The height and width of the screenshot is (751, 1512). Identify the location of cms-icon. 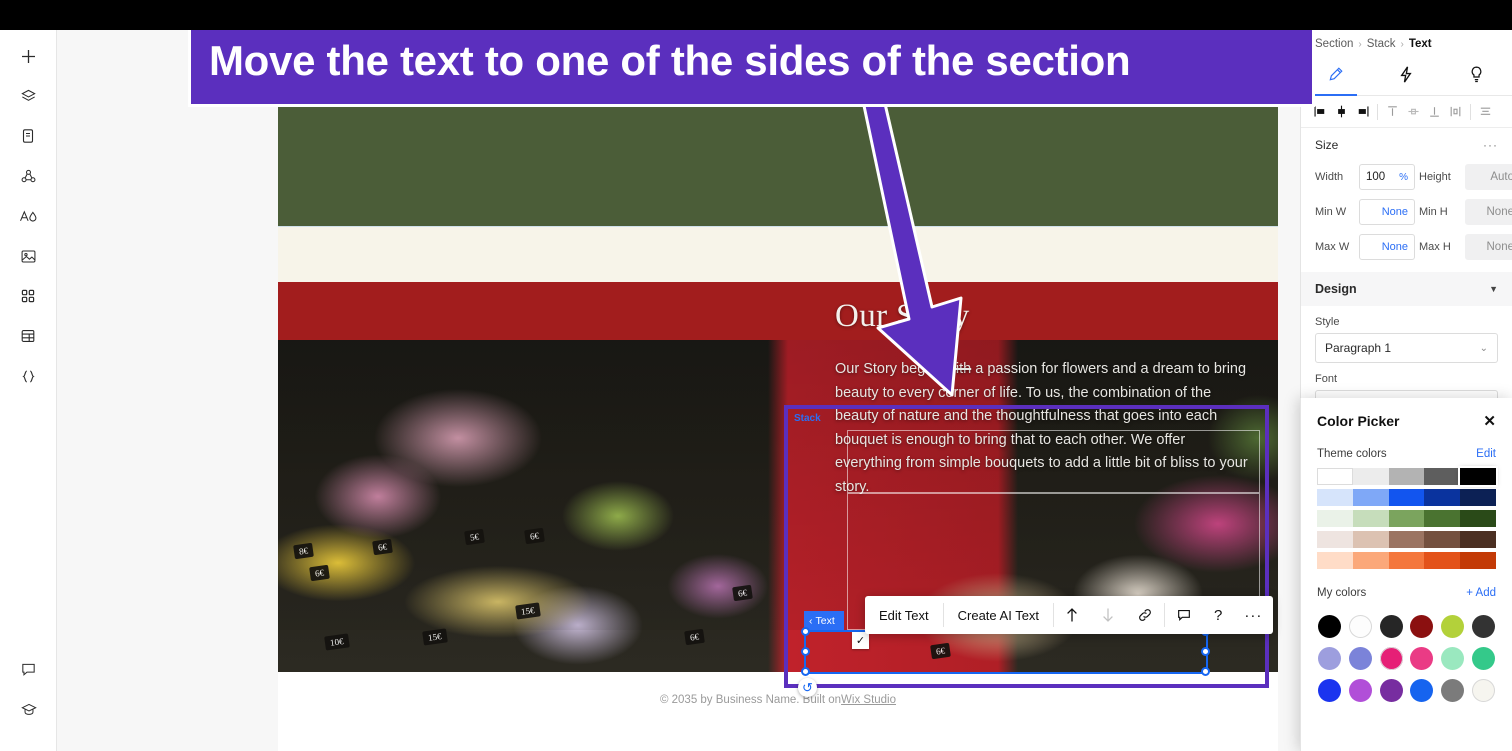
(28, 336).